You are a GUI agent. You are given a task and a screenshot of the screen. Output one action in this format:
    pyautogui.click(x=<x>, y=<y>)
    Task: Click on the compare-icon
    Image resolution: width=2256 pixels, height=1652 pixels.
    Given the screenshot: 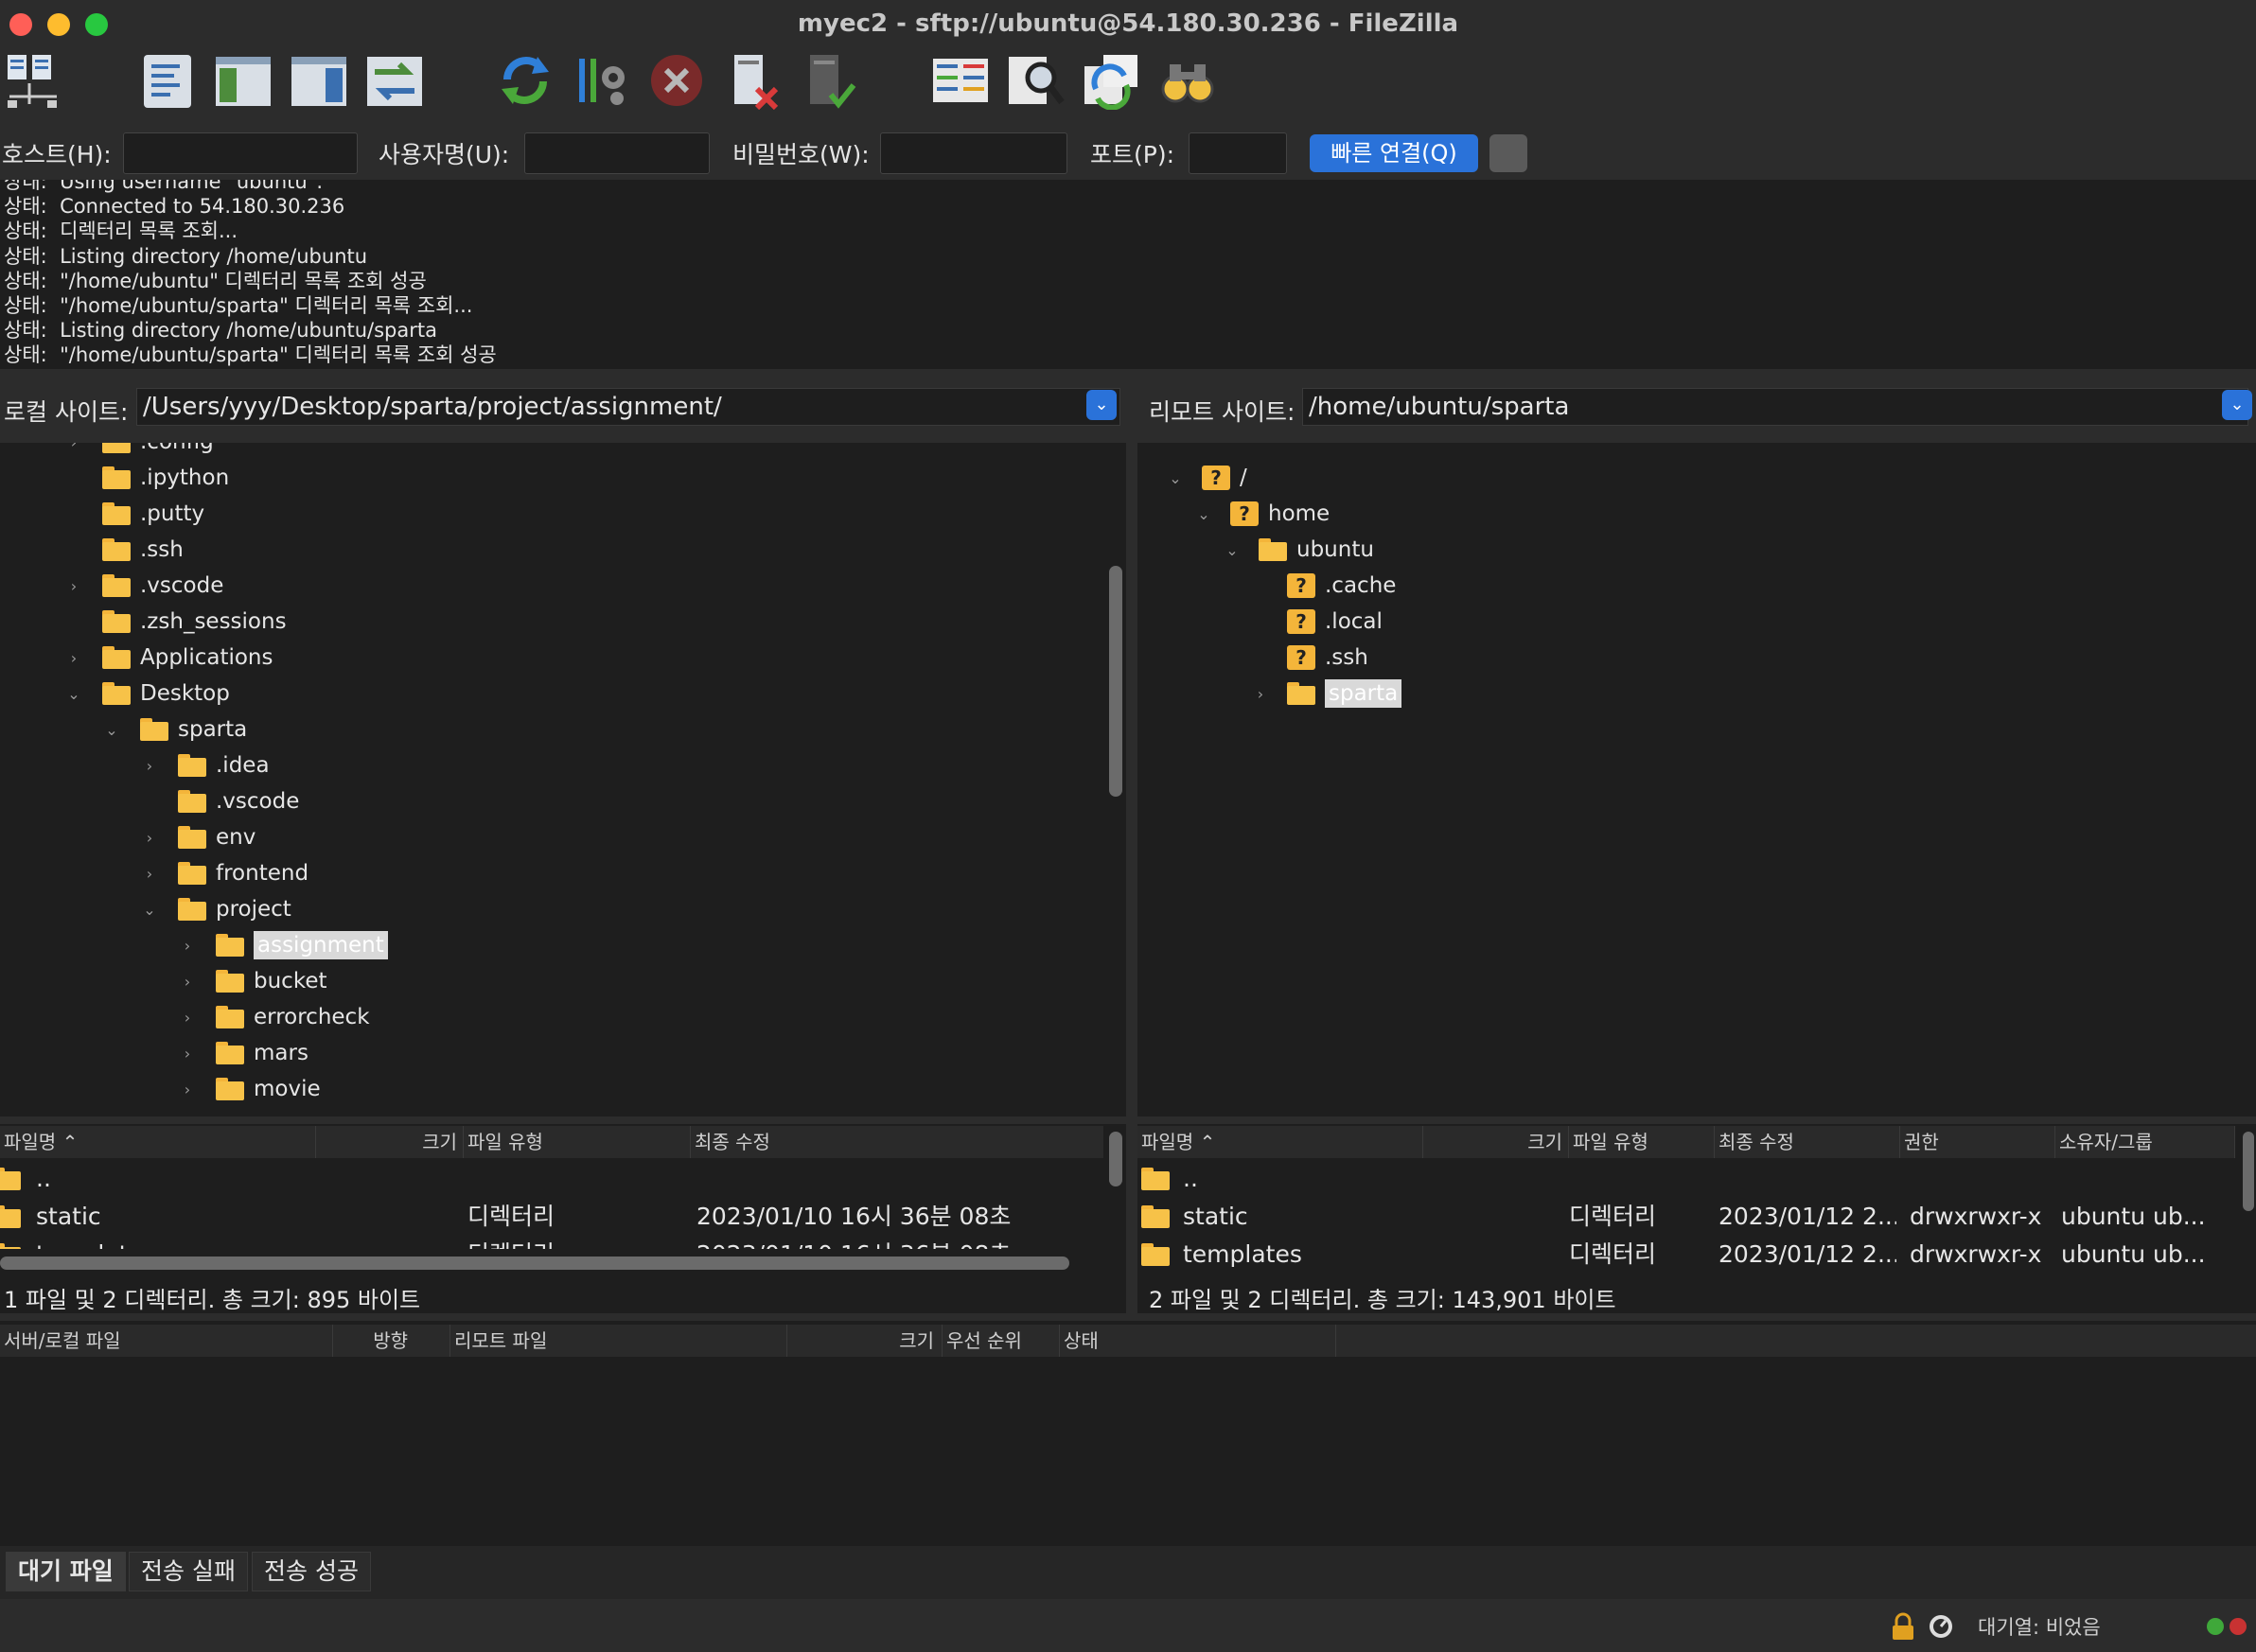 What is the action you would take?
    pyautogui.click(x=960, y=80)
    